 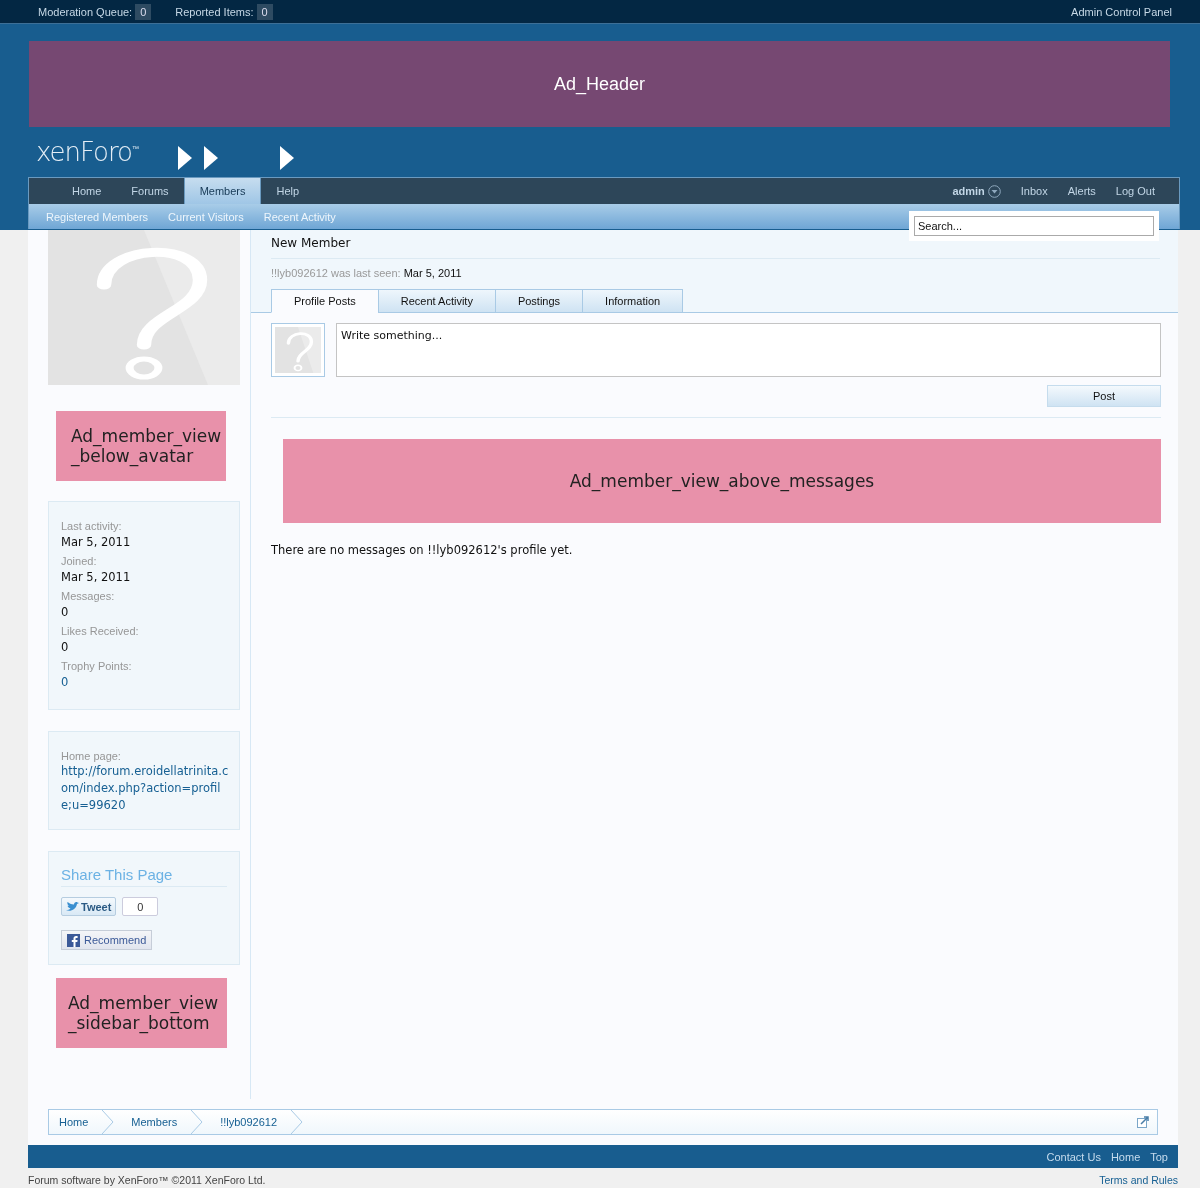 I want to click on ad-banner: Ad_member_view_above_messages, so click(x=722, y=481).